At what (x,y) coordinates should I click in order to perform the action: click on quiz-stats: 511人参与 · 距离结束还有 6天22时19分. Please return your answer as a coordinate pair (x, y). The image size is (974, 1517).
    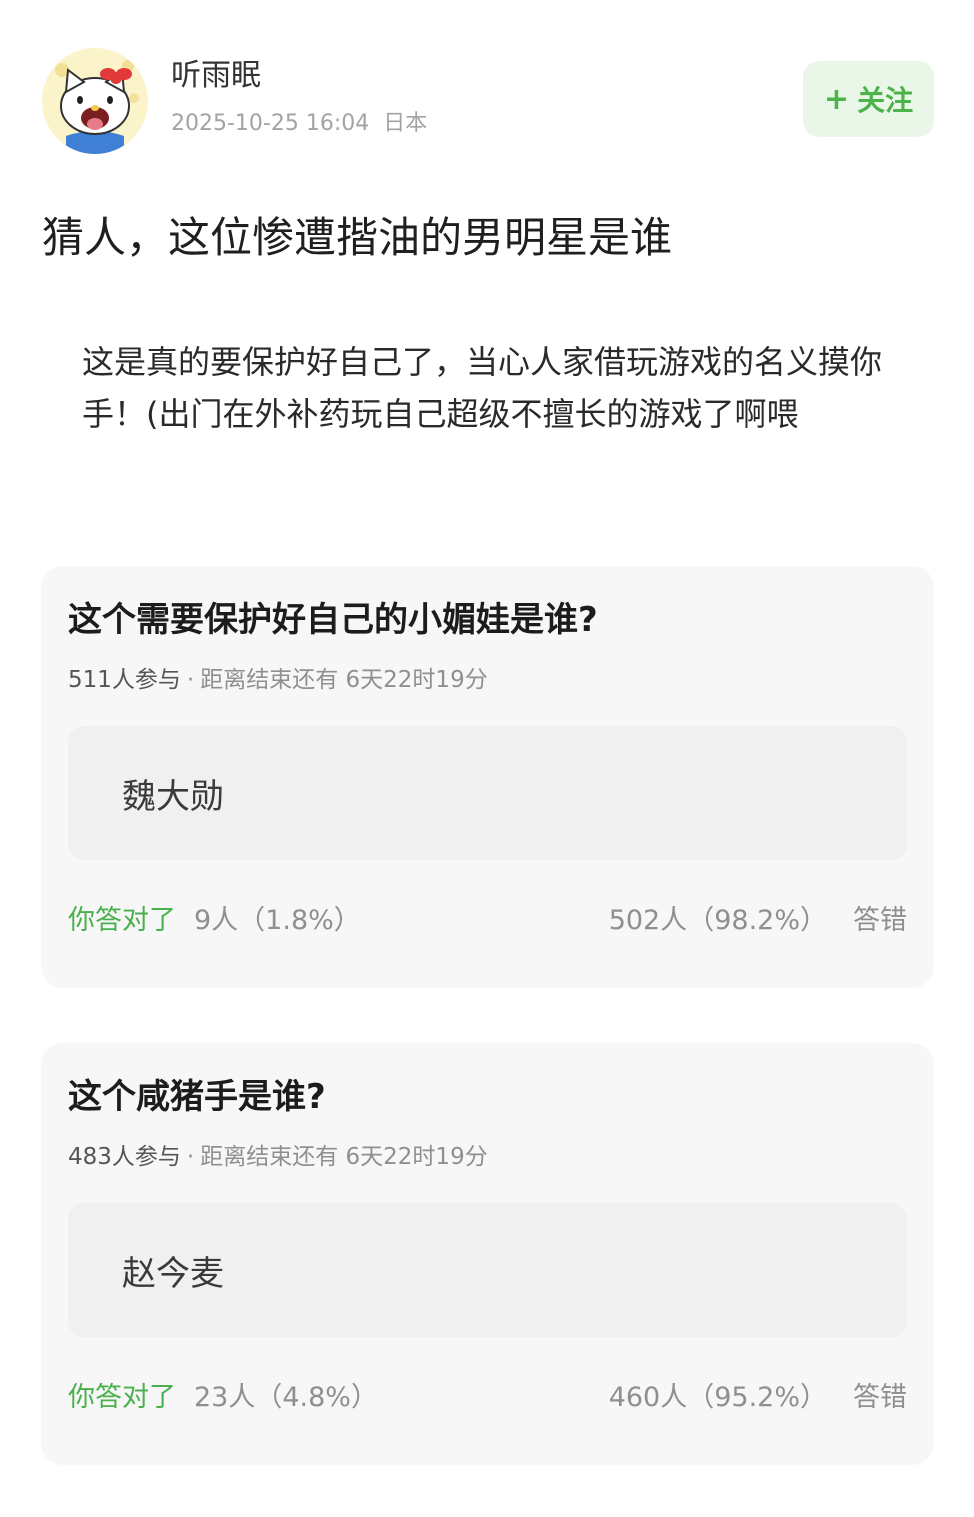
    Looking at the image, I should click on (278, 680).